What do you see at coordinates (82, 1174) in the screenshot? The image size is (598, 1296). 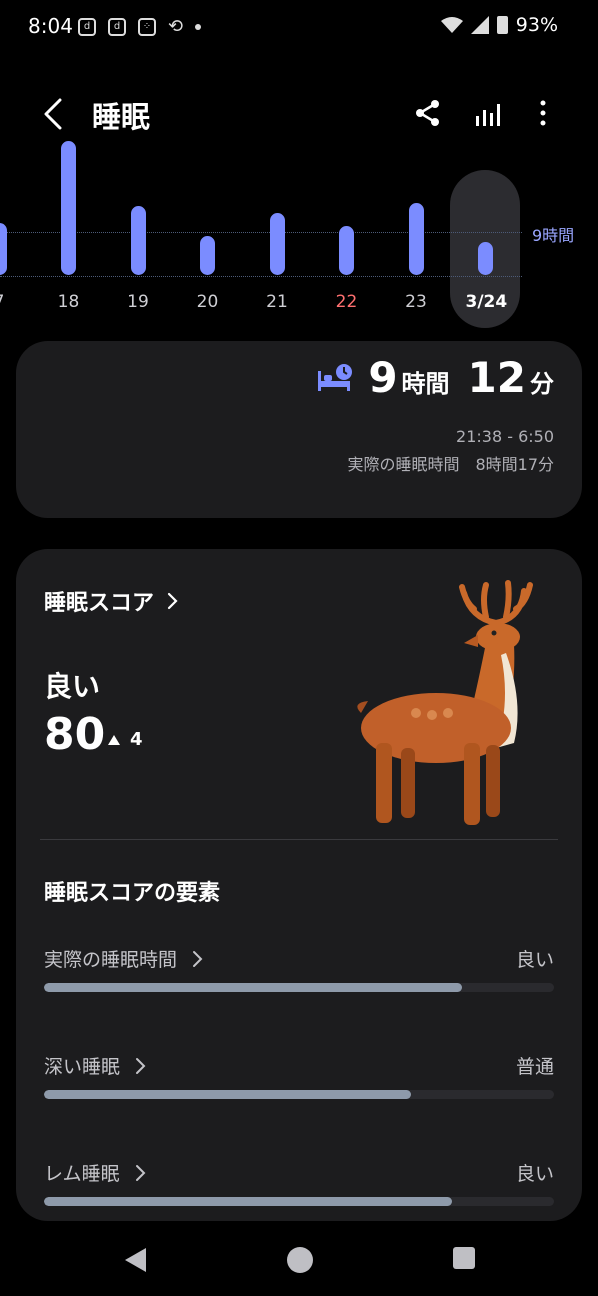 I see `factor-label-text: レム睡眠` at bounding box center [82, 1174].